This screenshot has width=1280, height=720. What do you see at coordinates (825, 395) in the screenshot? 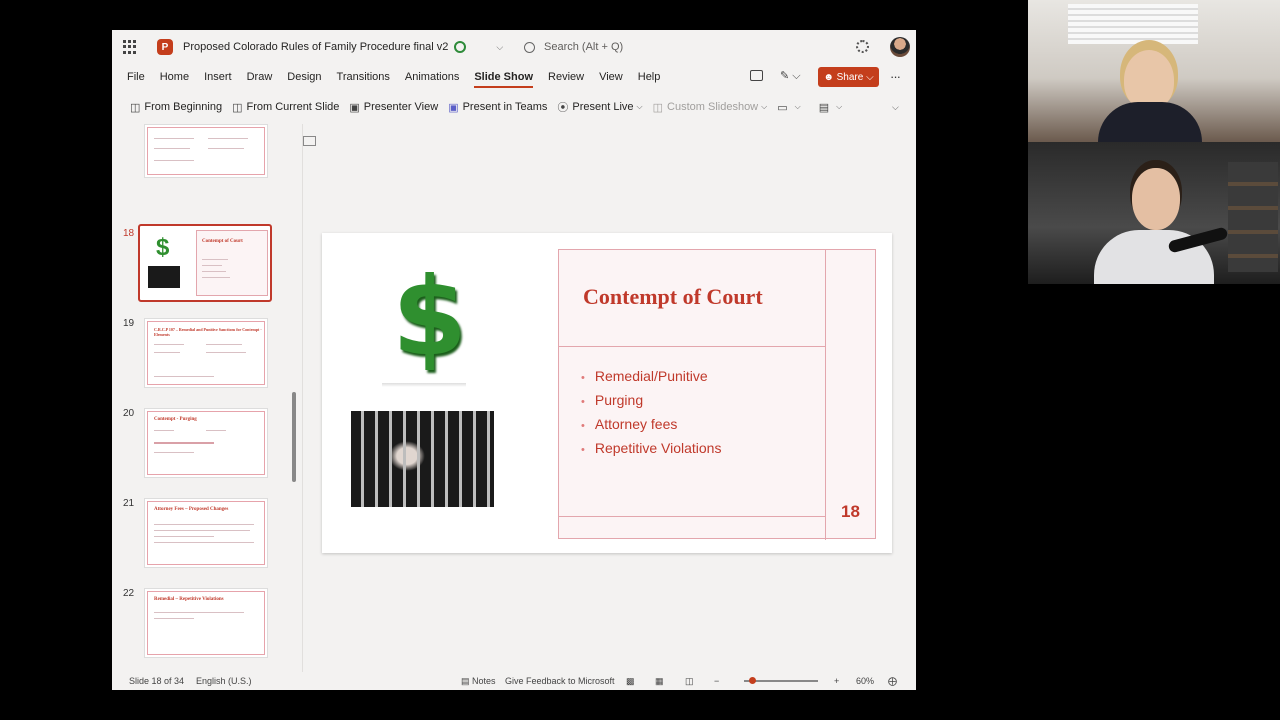
I see `divider-vertical` at bounding box center [825, 395].